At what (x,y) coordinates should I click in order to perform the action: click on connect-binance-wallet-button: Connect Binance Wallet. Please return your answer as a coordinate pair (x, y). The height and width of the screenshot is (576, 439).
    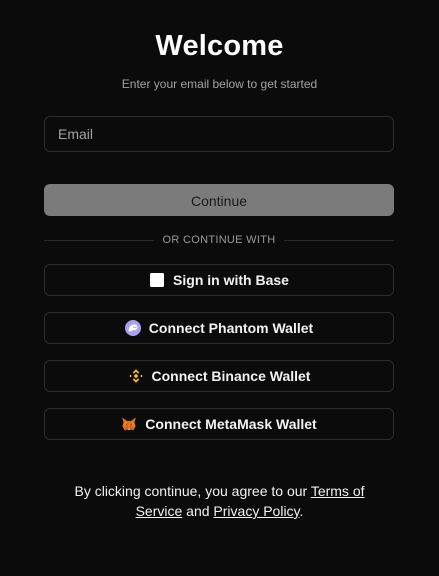
    Looking at the image, I should click on (219, 376).